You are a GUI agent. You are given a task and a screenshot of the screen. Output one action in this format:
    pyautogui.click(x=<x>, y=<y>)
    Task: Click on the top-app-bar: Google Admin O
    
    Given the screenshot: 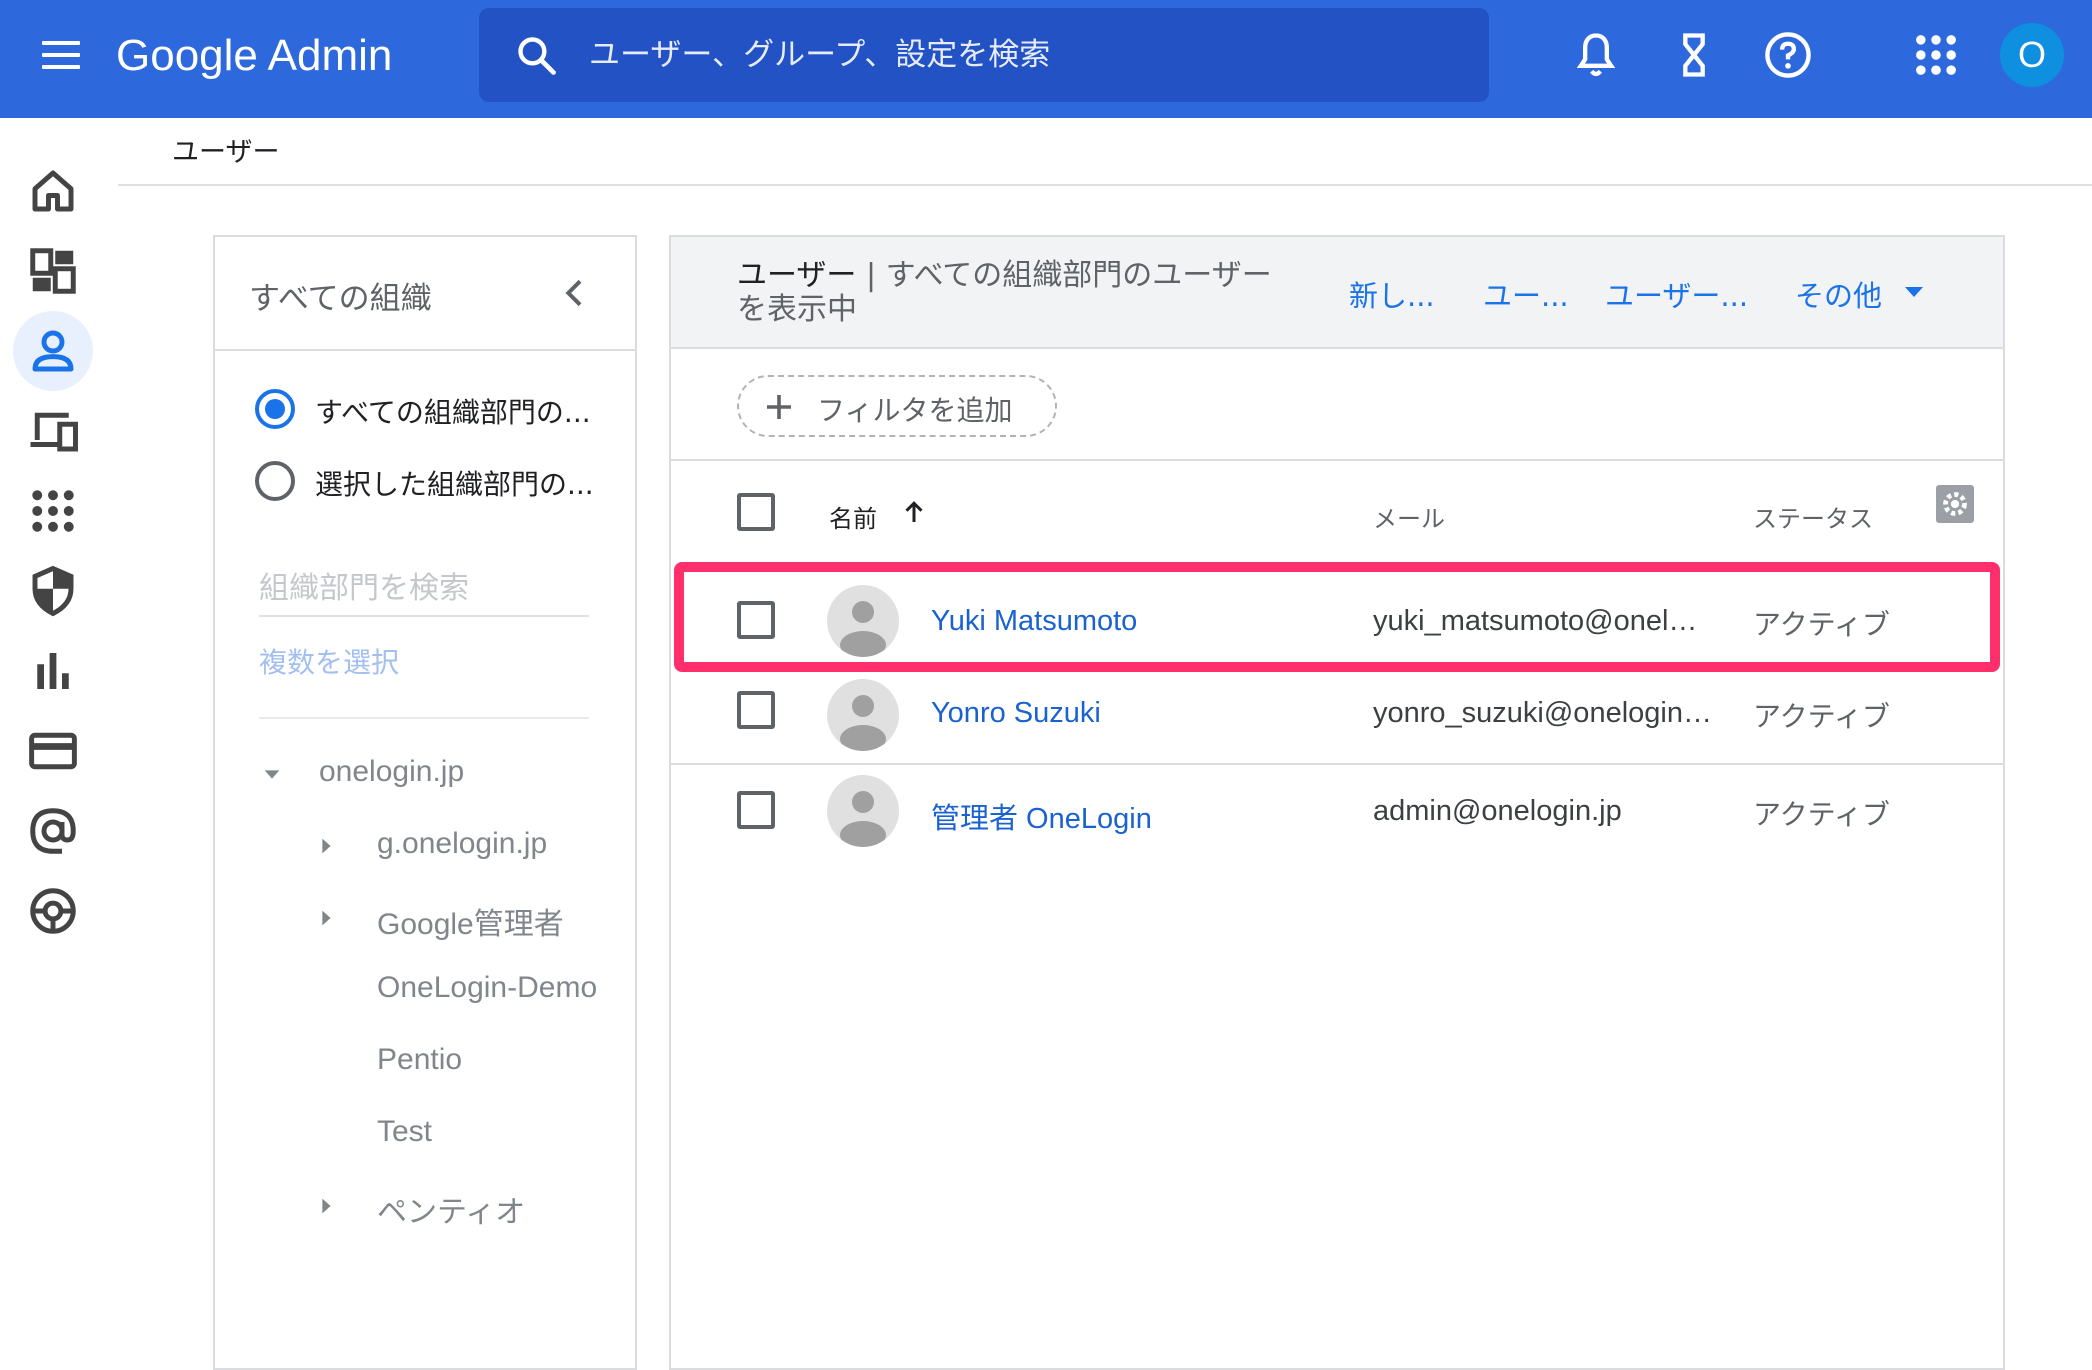 What is the action you would take?
    pyautogui.click(x=1046, y=59)
    